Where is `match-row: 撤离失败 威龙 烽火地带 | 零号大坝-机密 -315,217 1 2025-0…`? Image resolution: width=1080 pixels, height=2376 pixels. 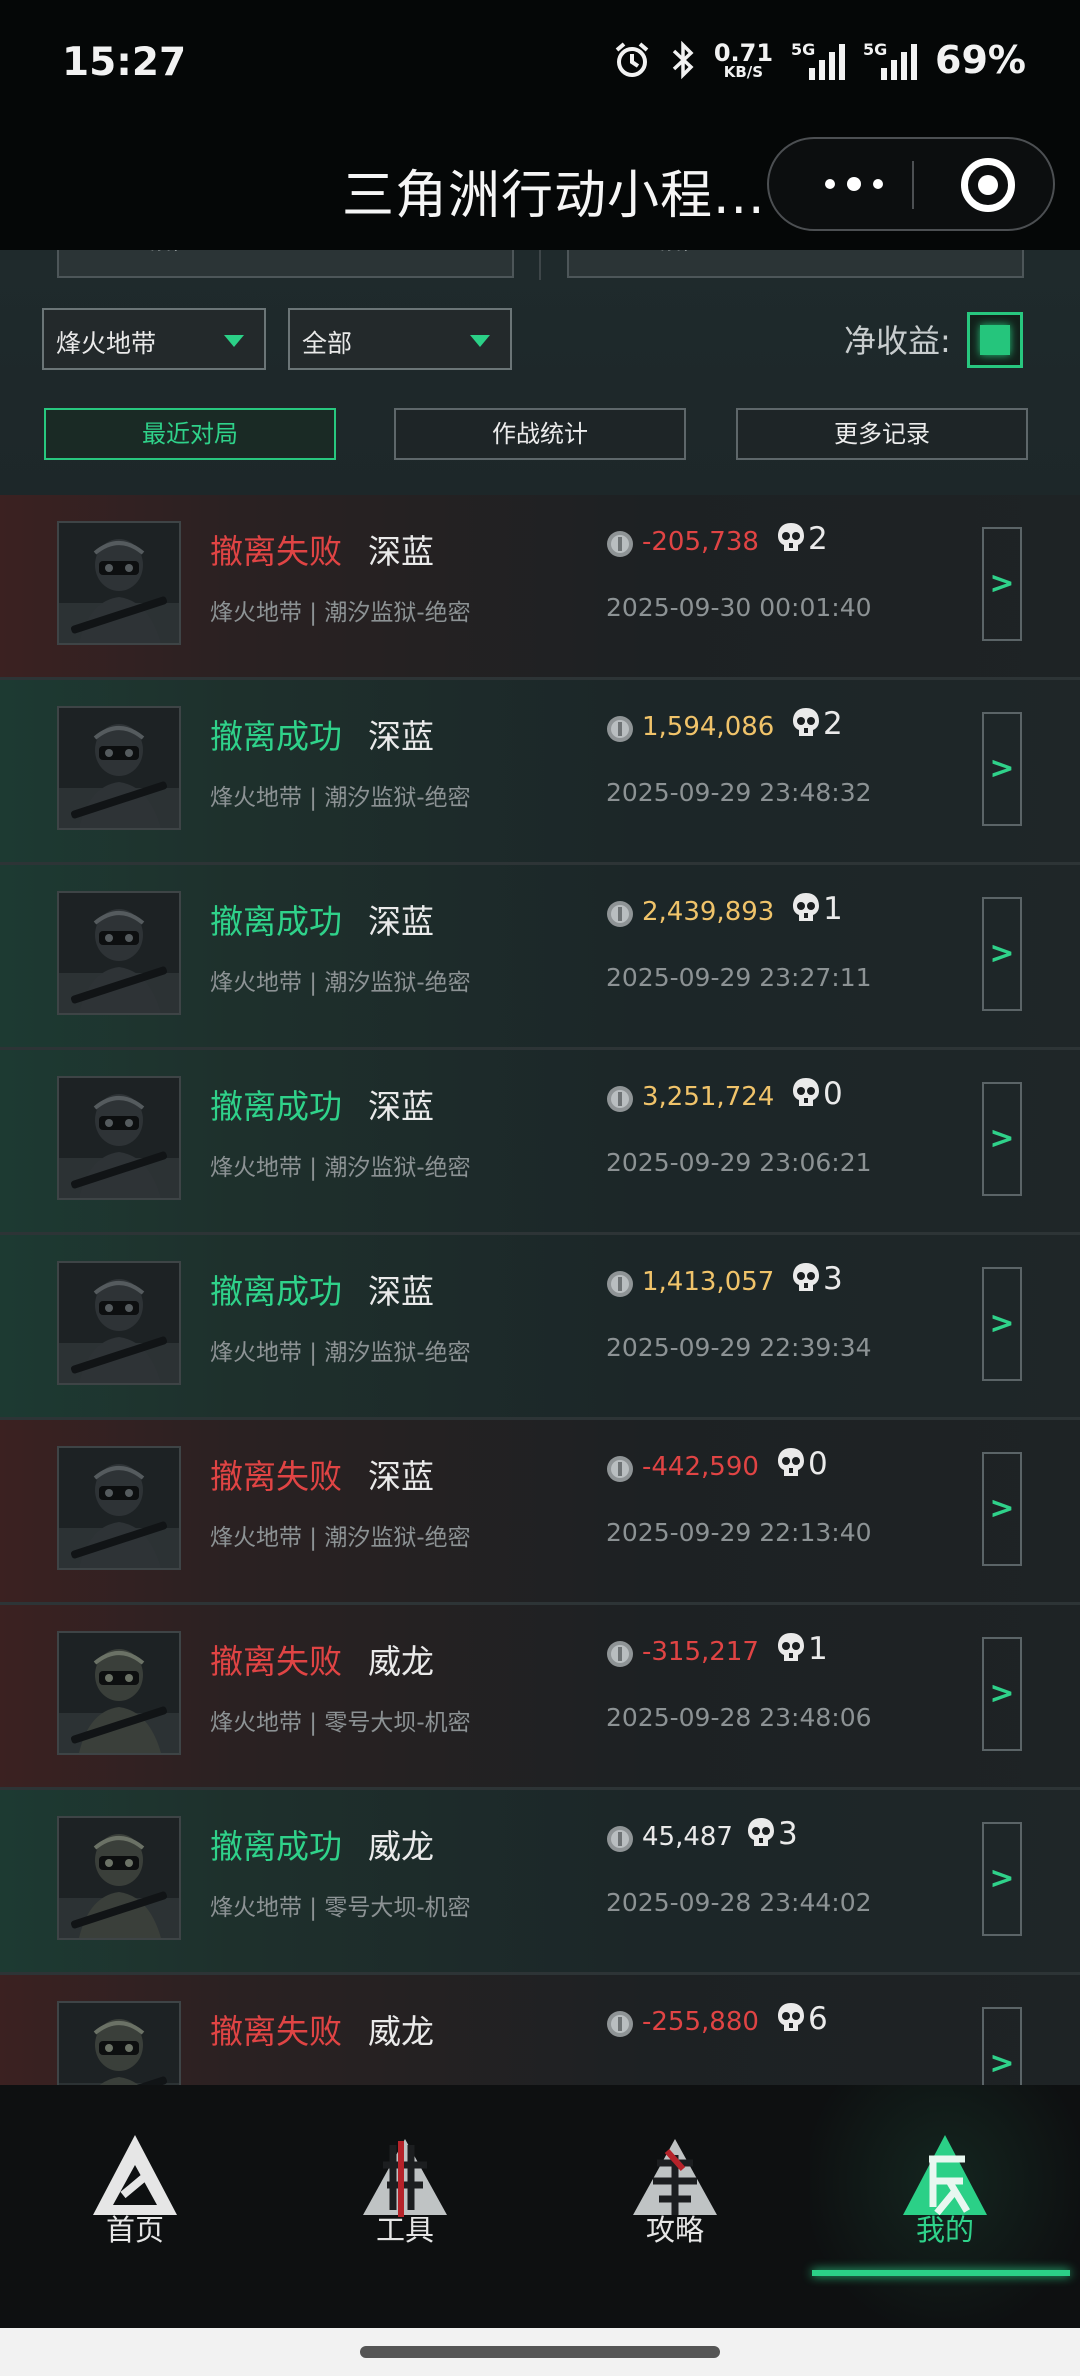
match-row: 撤离失败 威龙 烽火地带 | 零号大坝-机密 -315,217 1 2025-0… is located at coordinates (540, 1697).